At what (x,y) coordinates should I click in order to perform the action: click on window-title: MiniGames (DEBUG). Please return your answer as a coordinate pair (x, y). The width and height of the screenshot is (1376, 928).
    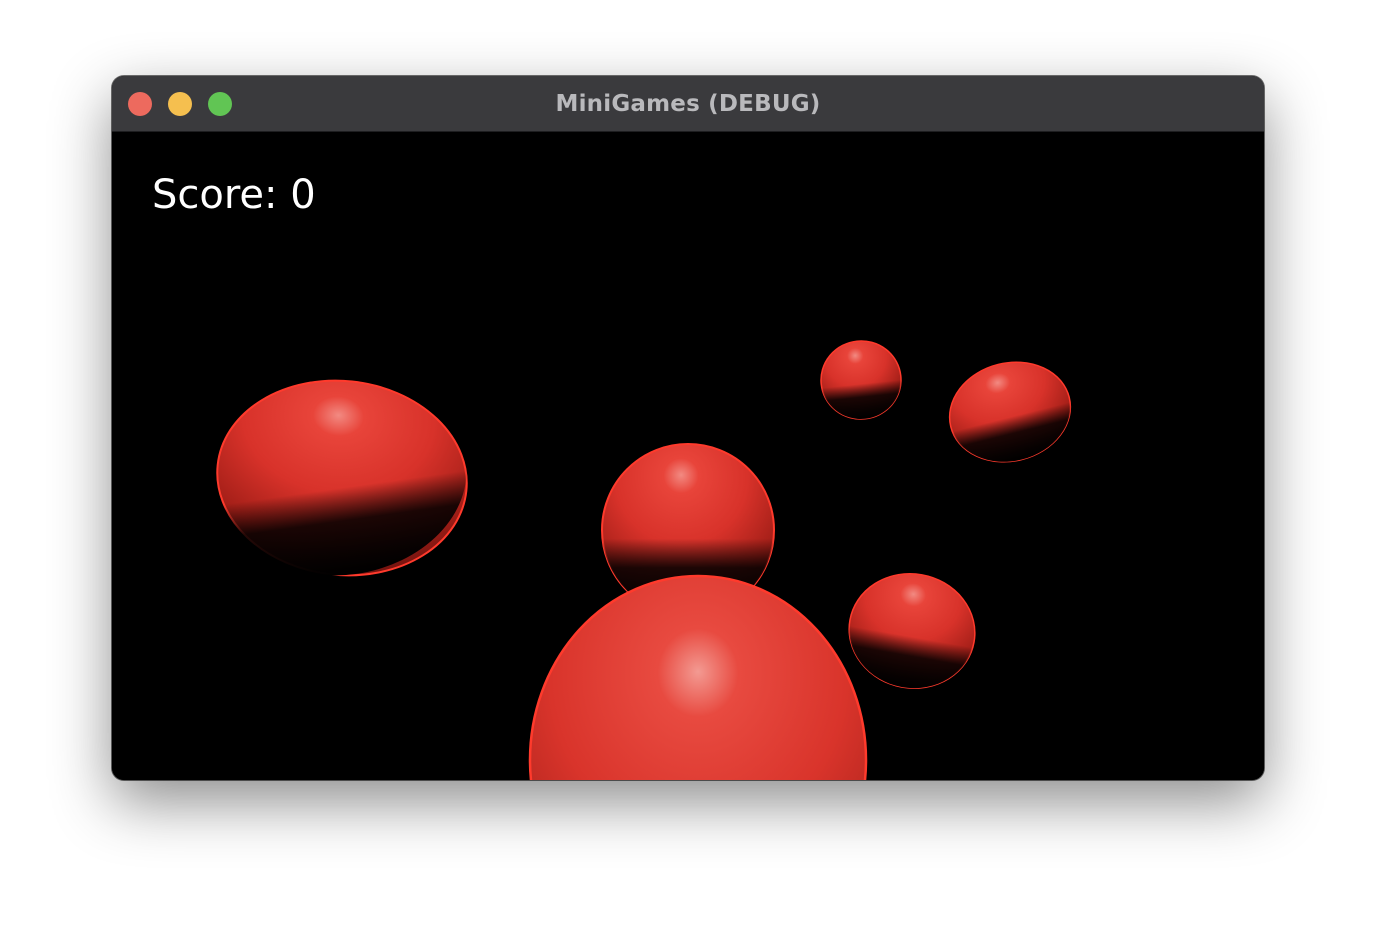
    Looking at the image, I should click on (688, 104).